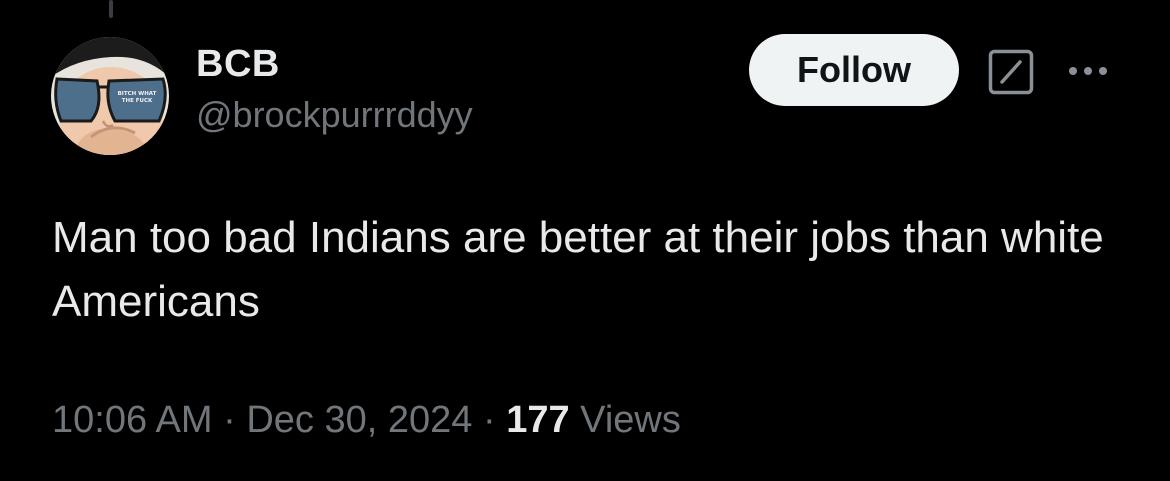 This screenshot has width=1170, height=481. I want to click on avatar: BITCH WHAT THE FUCK, so click(110, 96).